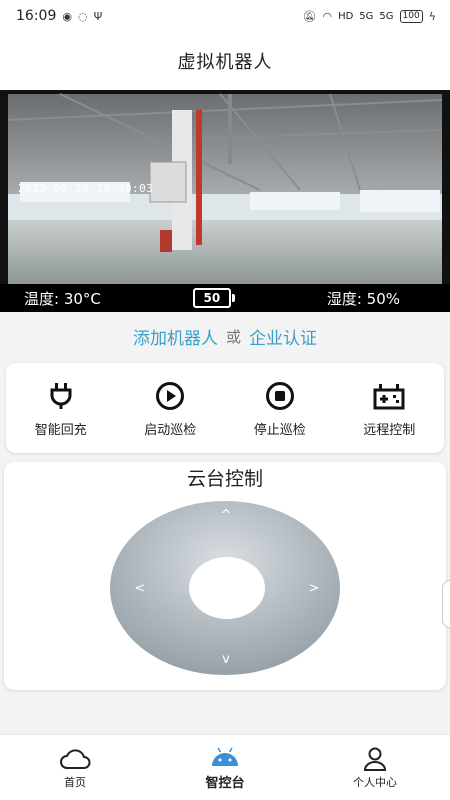  What do you see at coordinates (327, 16) in the screenshot?
I see `wifi-icon: ◠` at bounding box center [327, 16].